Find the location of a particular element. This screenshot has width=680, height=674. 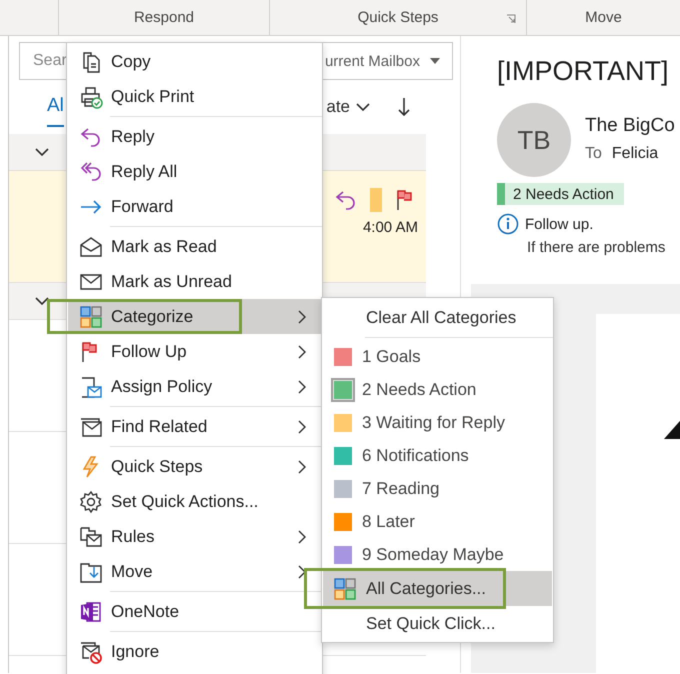

gear-icon is located at coordinates (91, 502).